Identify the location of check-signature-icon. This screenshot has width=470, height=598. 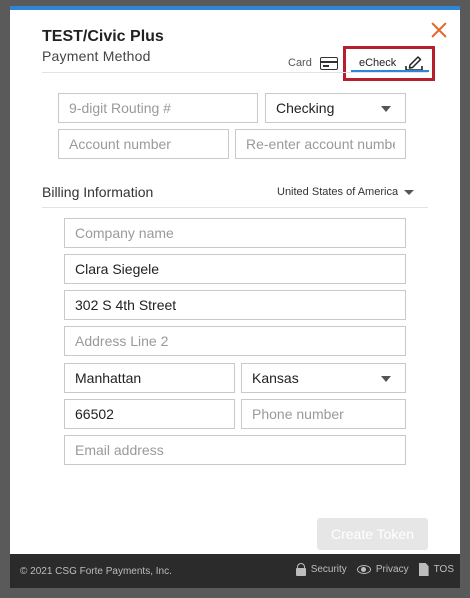
(414, 63).